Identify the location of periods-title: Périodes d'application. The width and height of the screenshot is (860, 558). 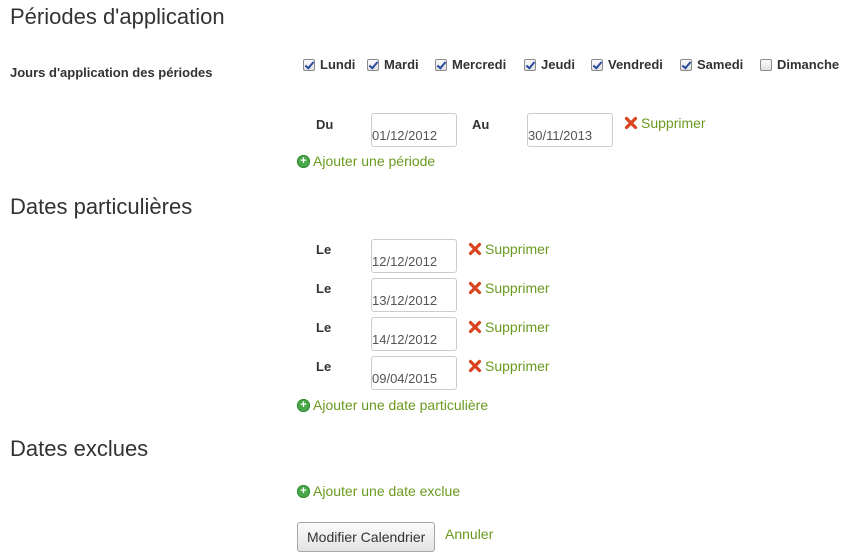
(117, 16).